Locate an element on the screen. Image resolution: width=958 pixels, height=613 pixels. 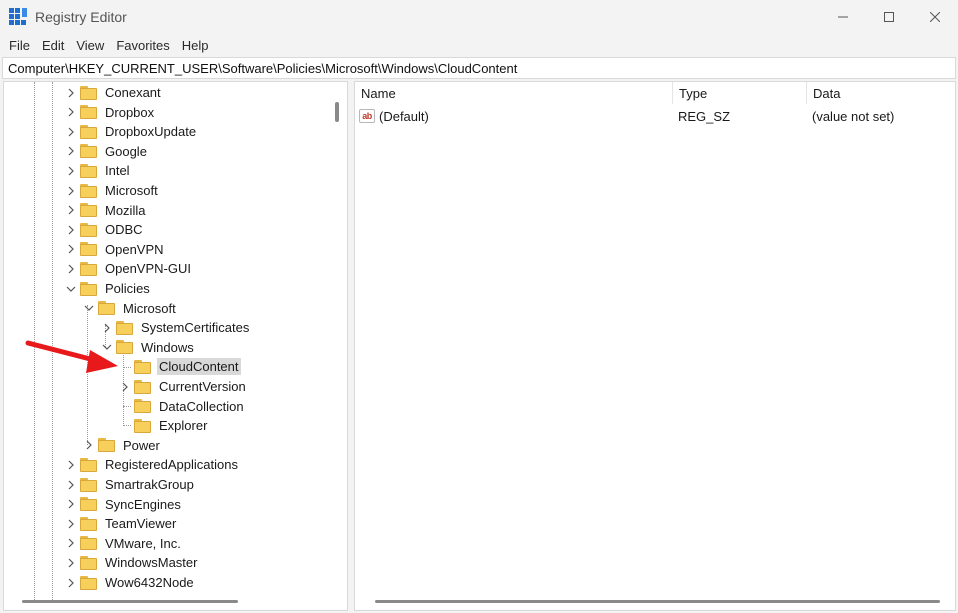
tree-node: Windows is located at coordinates (148, 347).